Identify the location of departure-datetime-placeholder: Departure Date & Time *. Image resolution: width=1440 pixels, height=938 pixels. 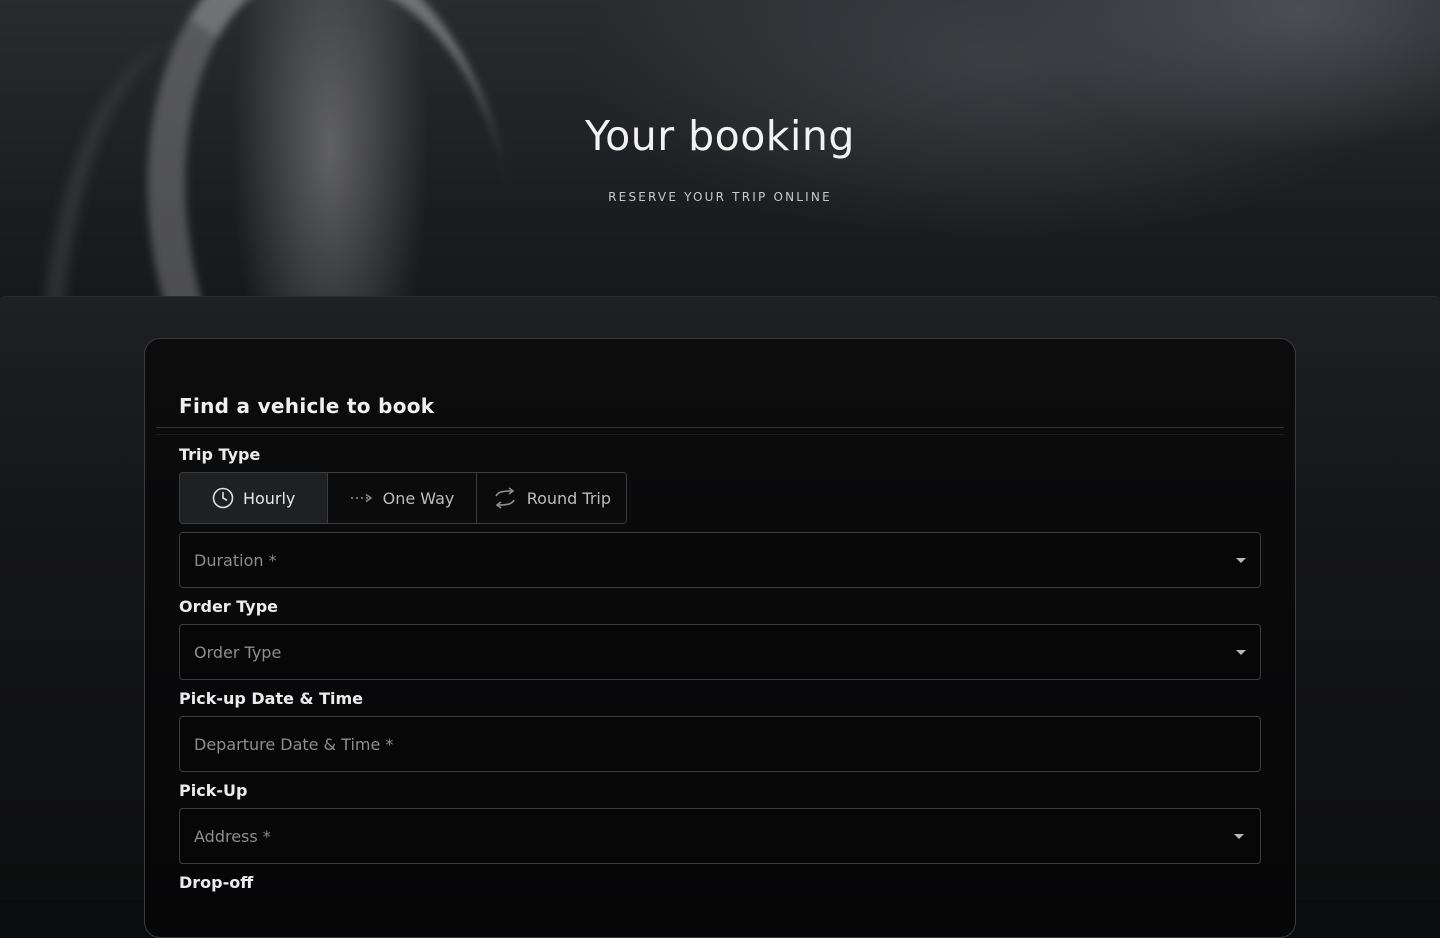
(294, 744).